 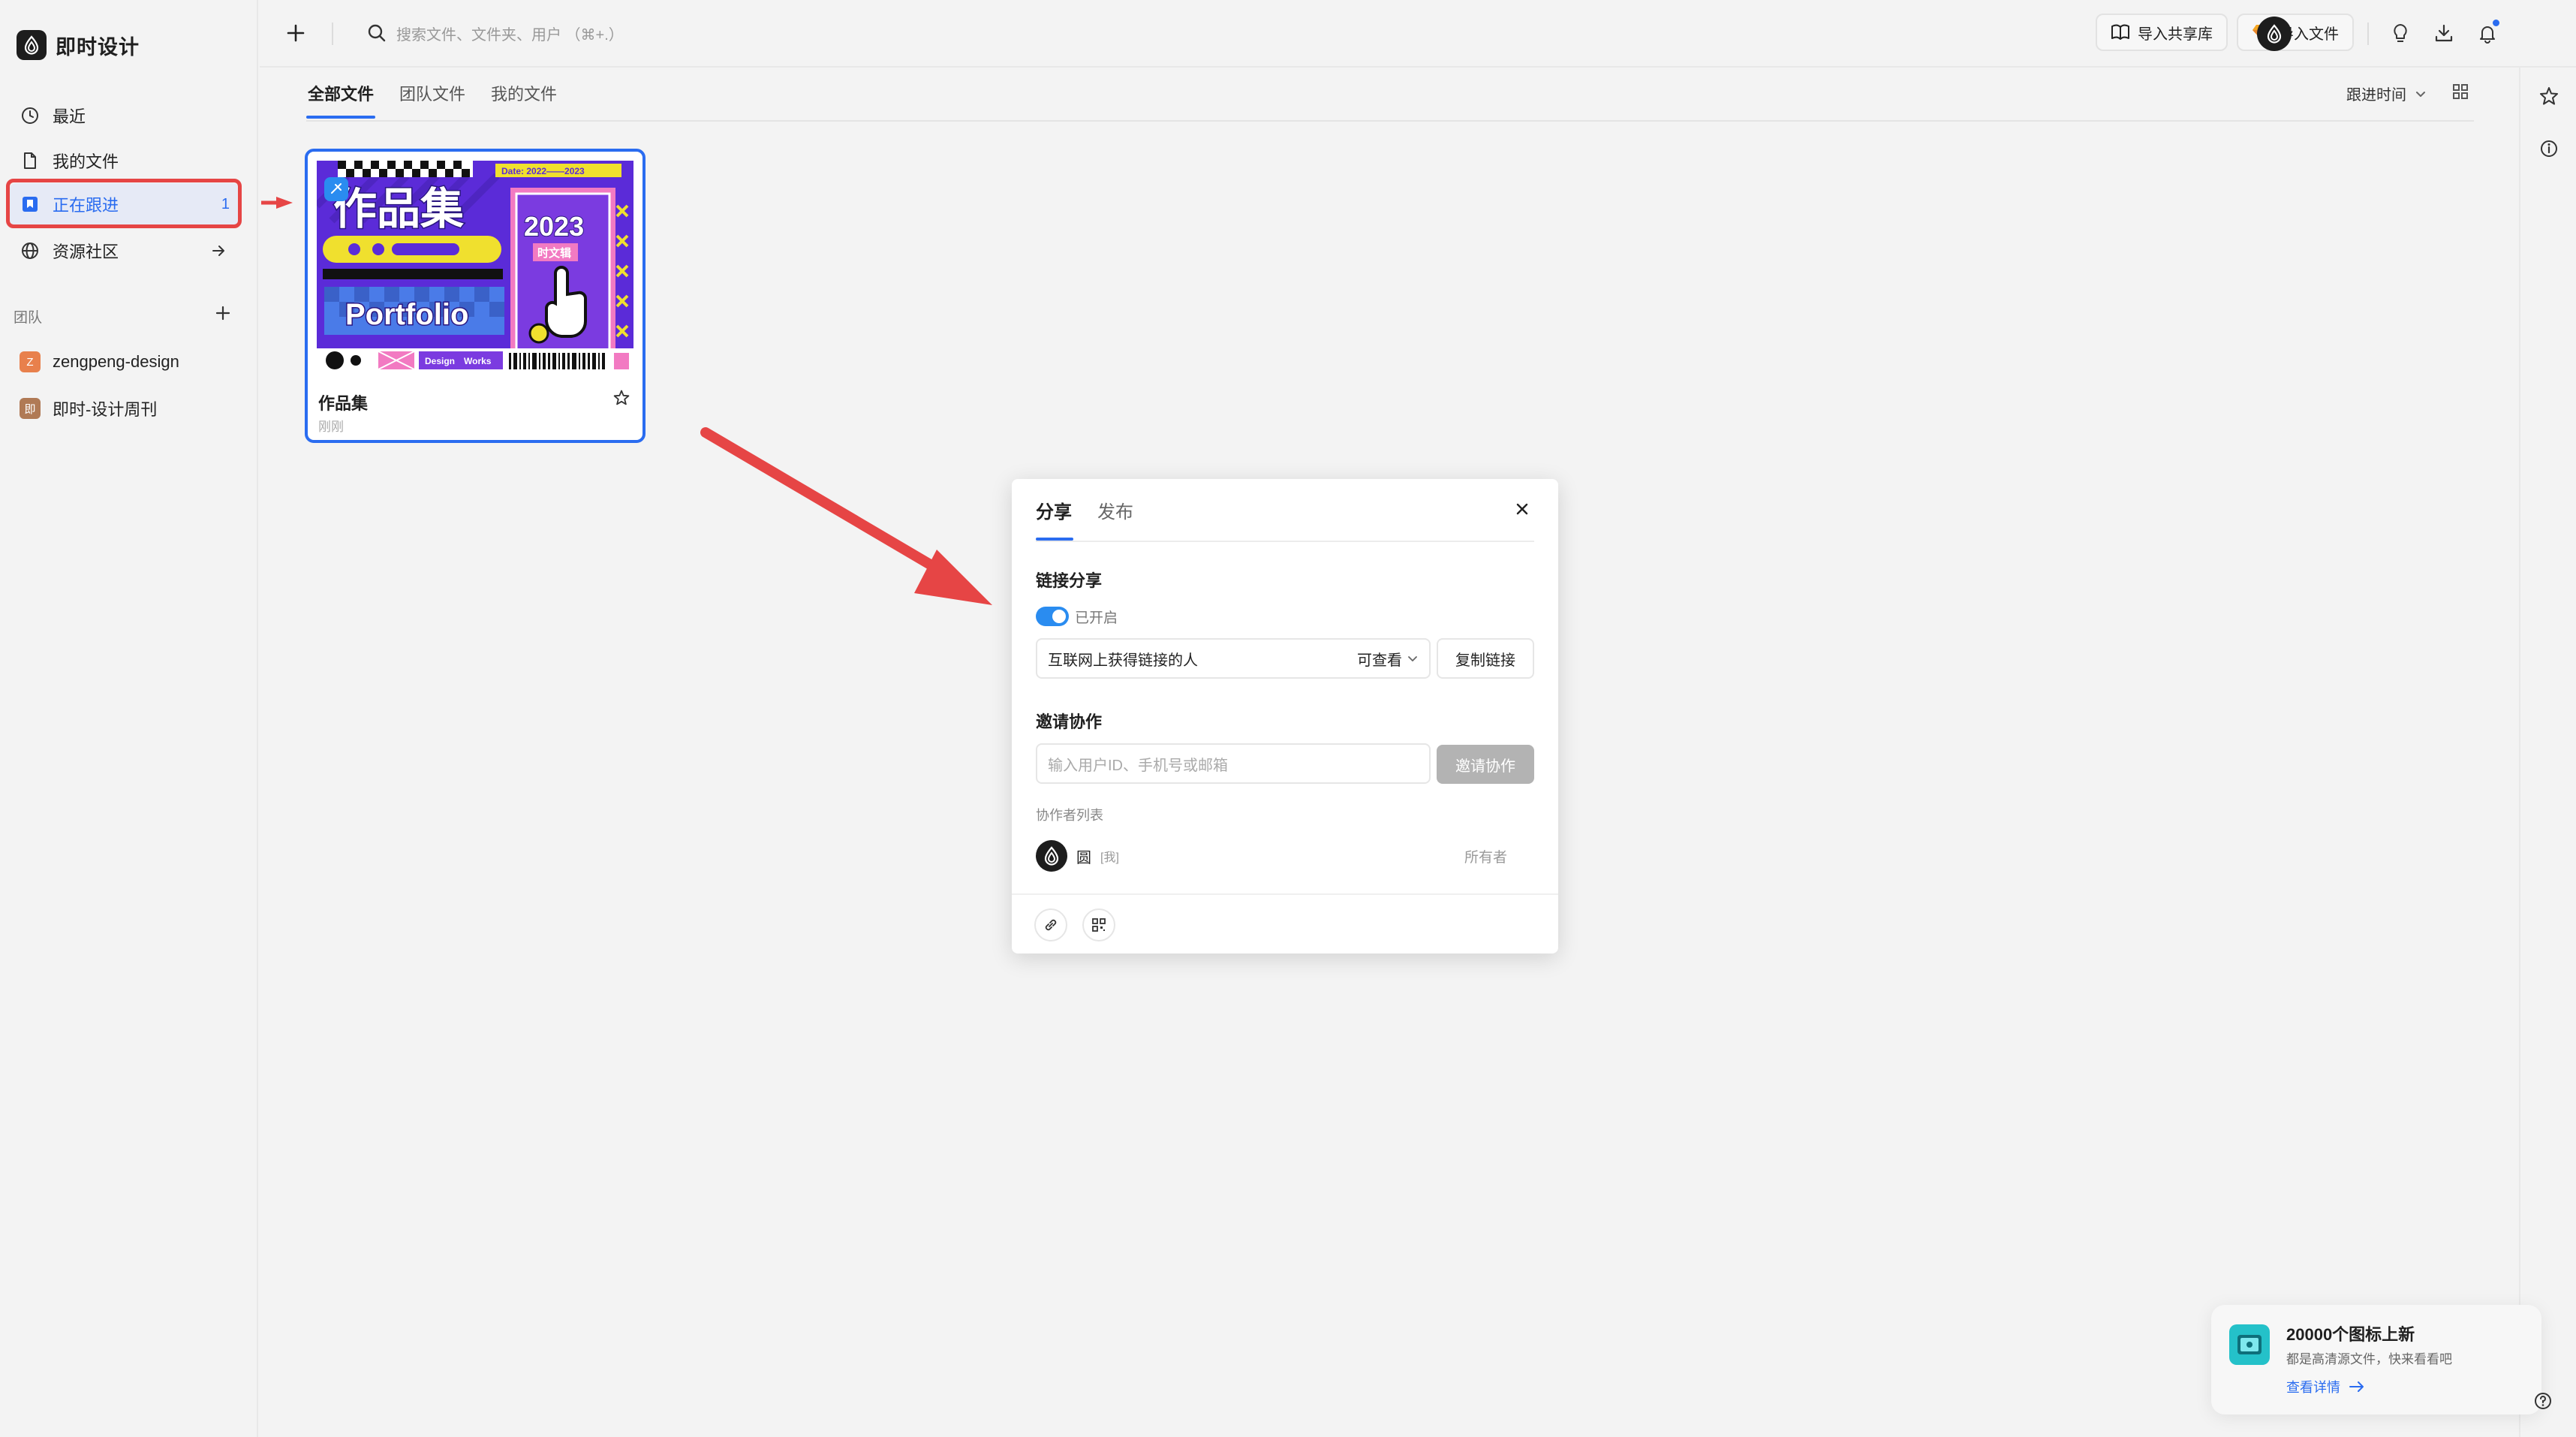 What do you see at coordinates (1485, 764) in the screenshot?
I see `invite-button: 邀请协作` at bounding box center [1485, 764].